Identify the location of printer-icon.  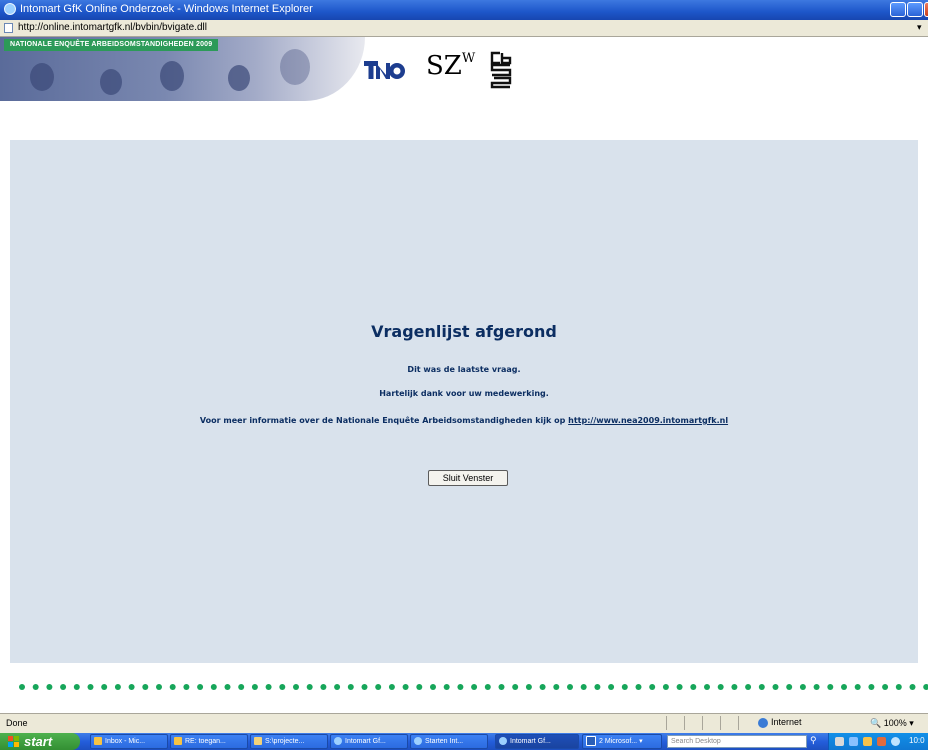
(839, 741).